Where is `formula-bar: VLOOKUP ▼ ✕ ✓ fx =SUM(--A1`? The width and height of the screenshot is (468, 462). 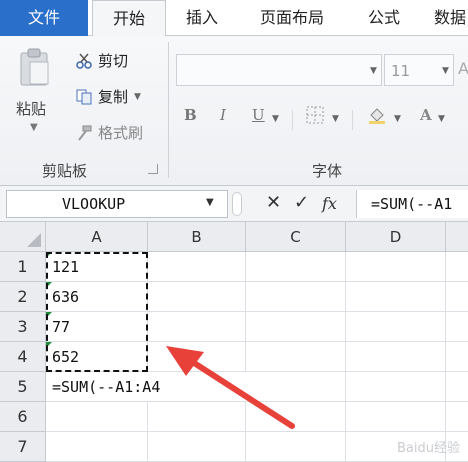
formula-bar: VLOOKUP ▼ ✕ ✓ fx =SUM(--A1 is located at coordinates (234, 204).